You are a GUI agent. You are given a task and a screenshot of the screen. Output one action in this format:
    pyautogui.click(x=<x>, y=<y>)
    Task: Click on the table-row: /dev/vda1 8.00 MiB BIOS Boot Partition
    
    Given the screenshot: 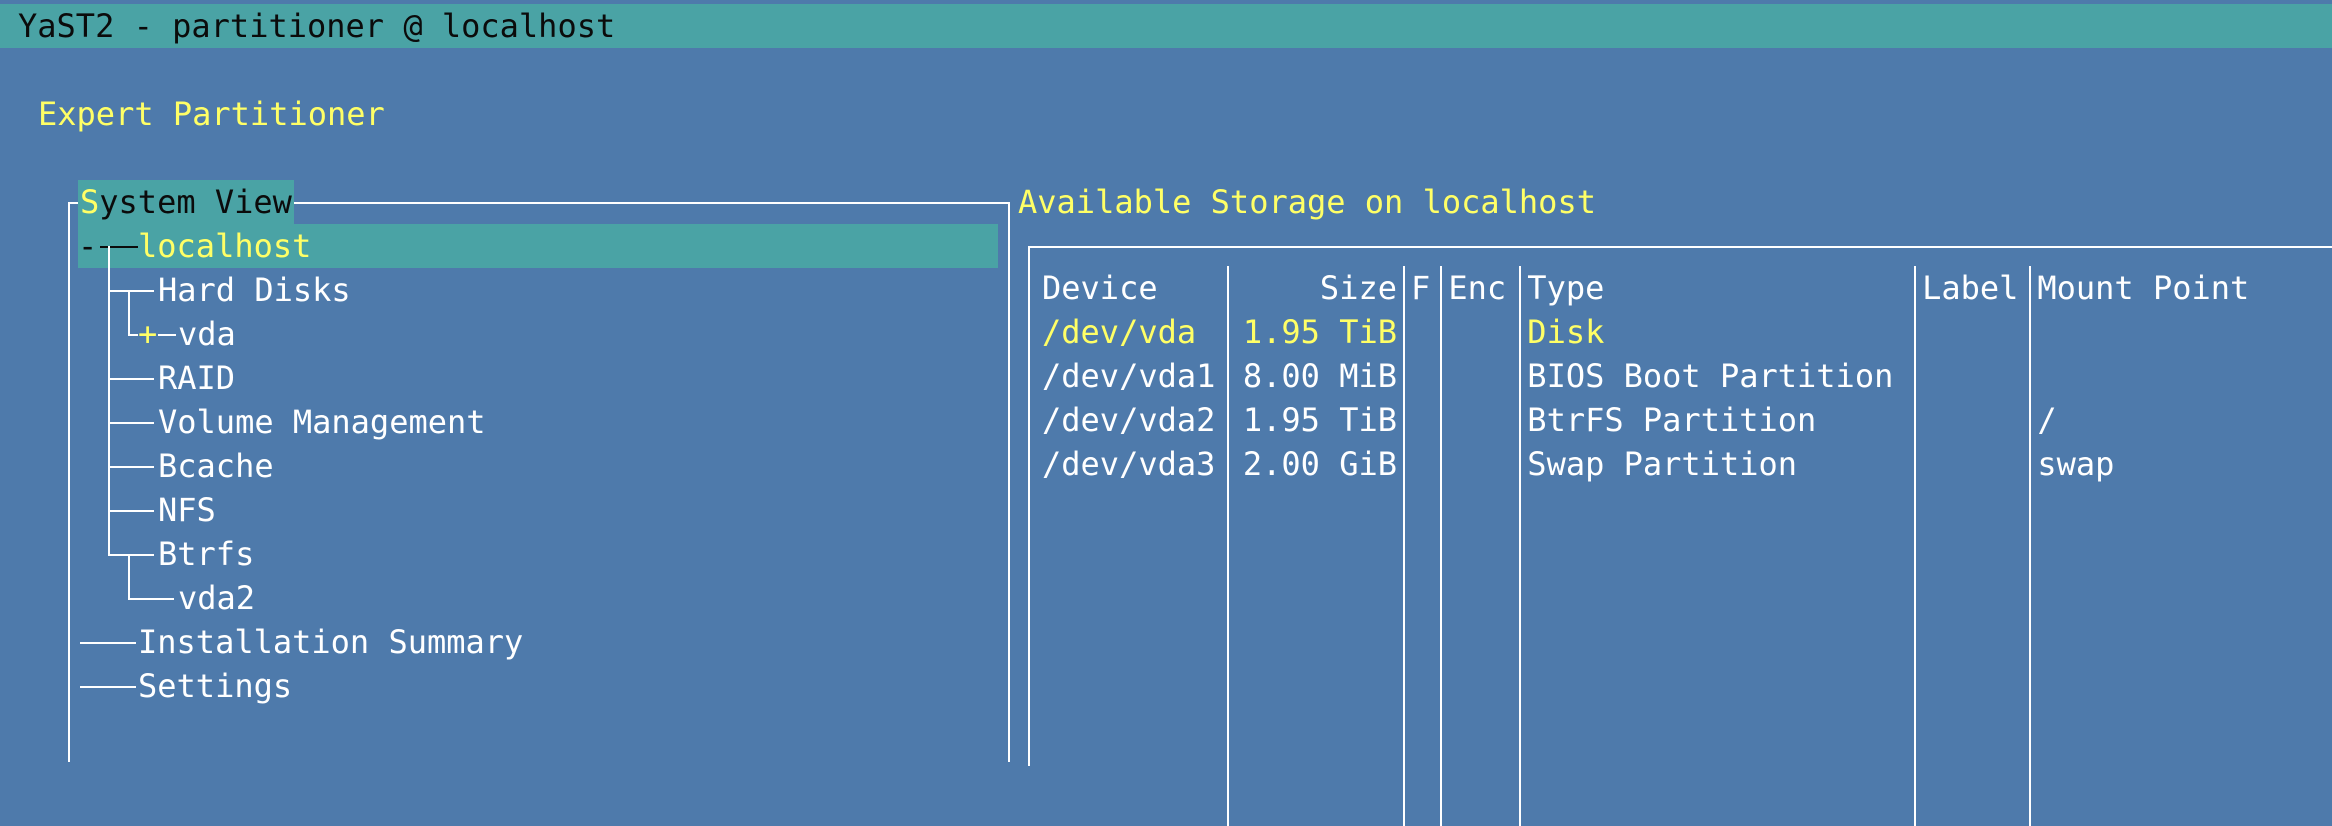 What is the action you would take?
    pyautogui.click(x=1684, y=376)
    